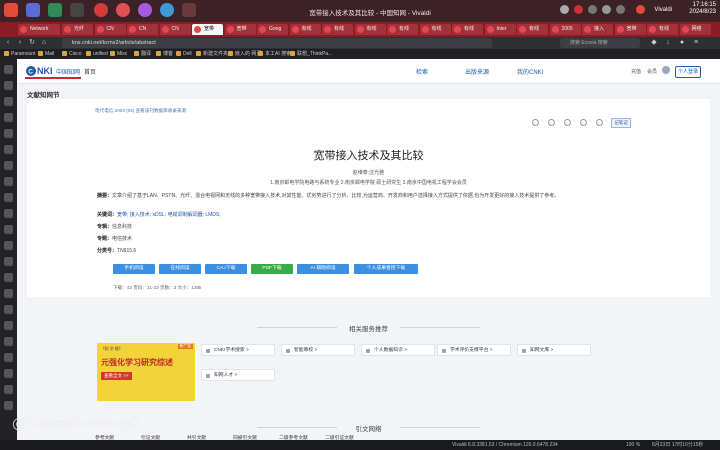 This screenshot has height=450, width=720. Describe the element at coordinates (53, 73) in the screenshot. I see `cnki-logo: C NKI 中国知网` at that location.